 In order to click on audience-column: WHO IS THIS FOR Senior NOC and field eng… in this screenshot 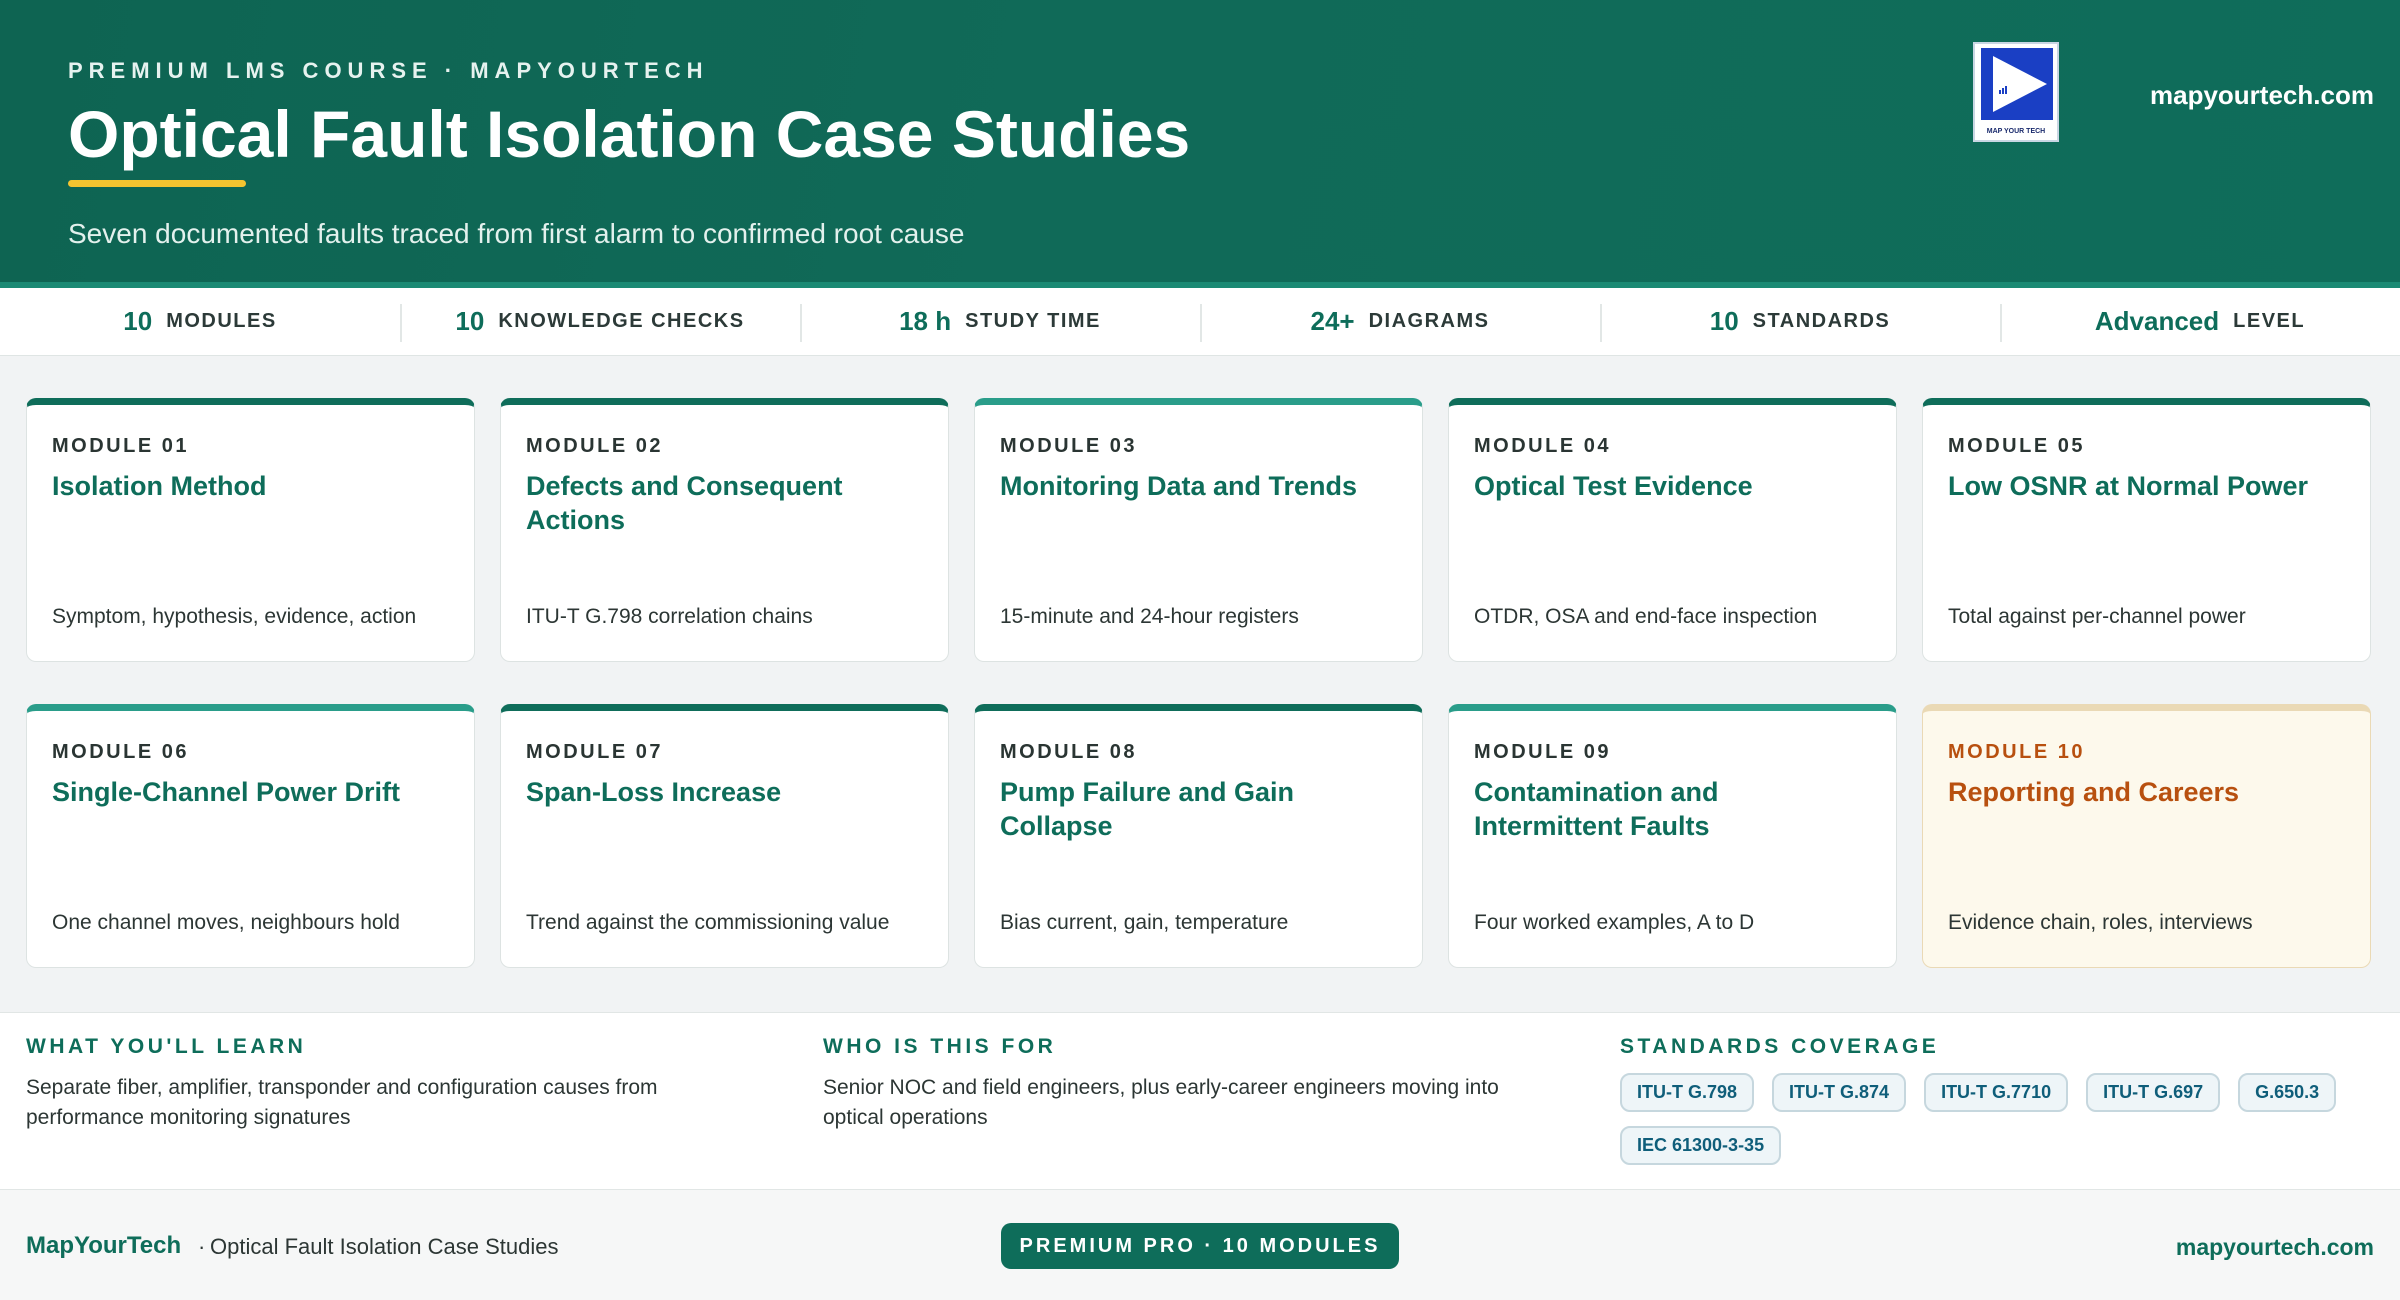, I will do `click(1183, 1084)`.